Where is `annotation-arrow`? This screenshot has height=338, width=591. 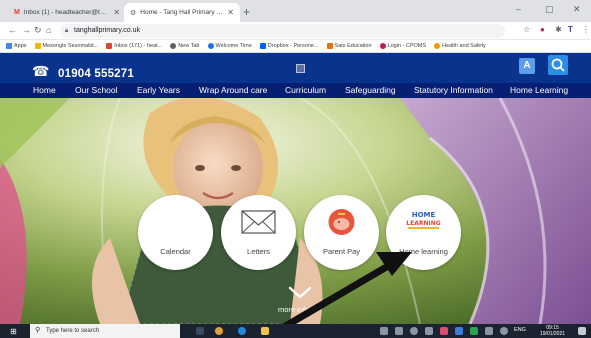 annotation-arrow is located at coordinates (336, 295).